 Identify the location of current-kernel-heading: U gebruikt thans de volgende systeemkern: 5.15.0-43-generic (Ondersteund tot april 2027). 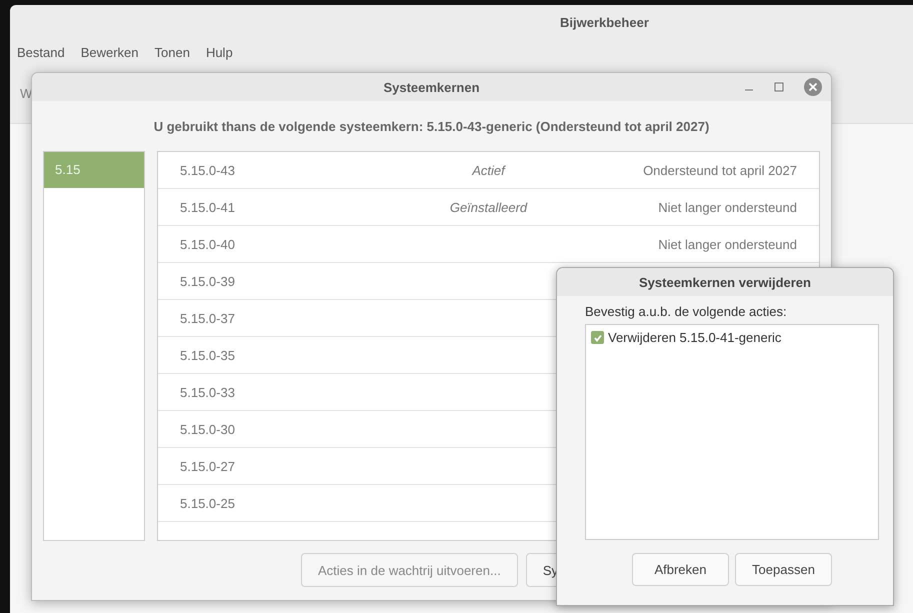
(431, 126).